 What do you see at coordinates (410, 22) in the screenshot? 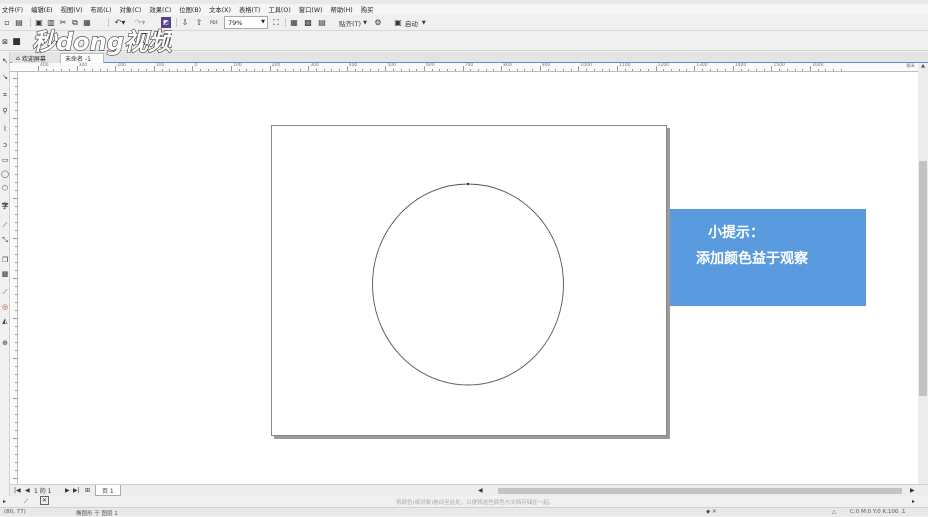
I see `application-launcher: ▣ 启动 ▼` at bounding box center [410, 22].